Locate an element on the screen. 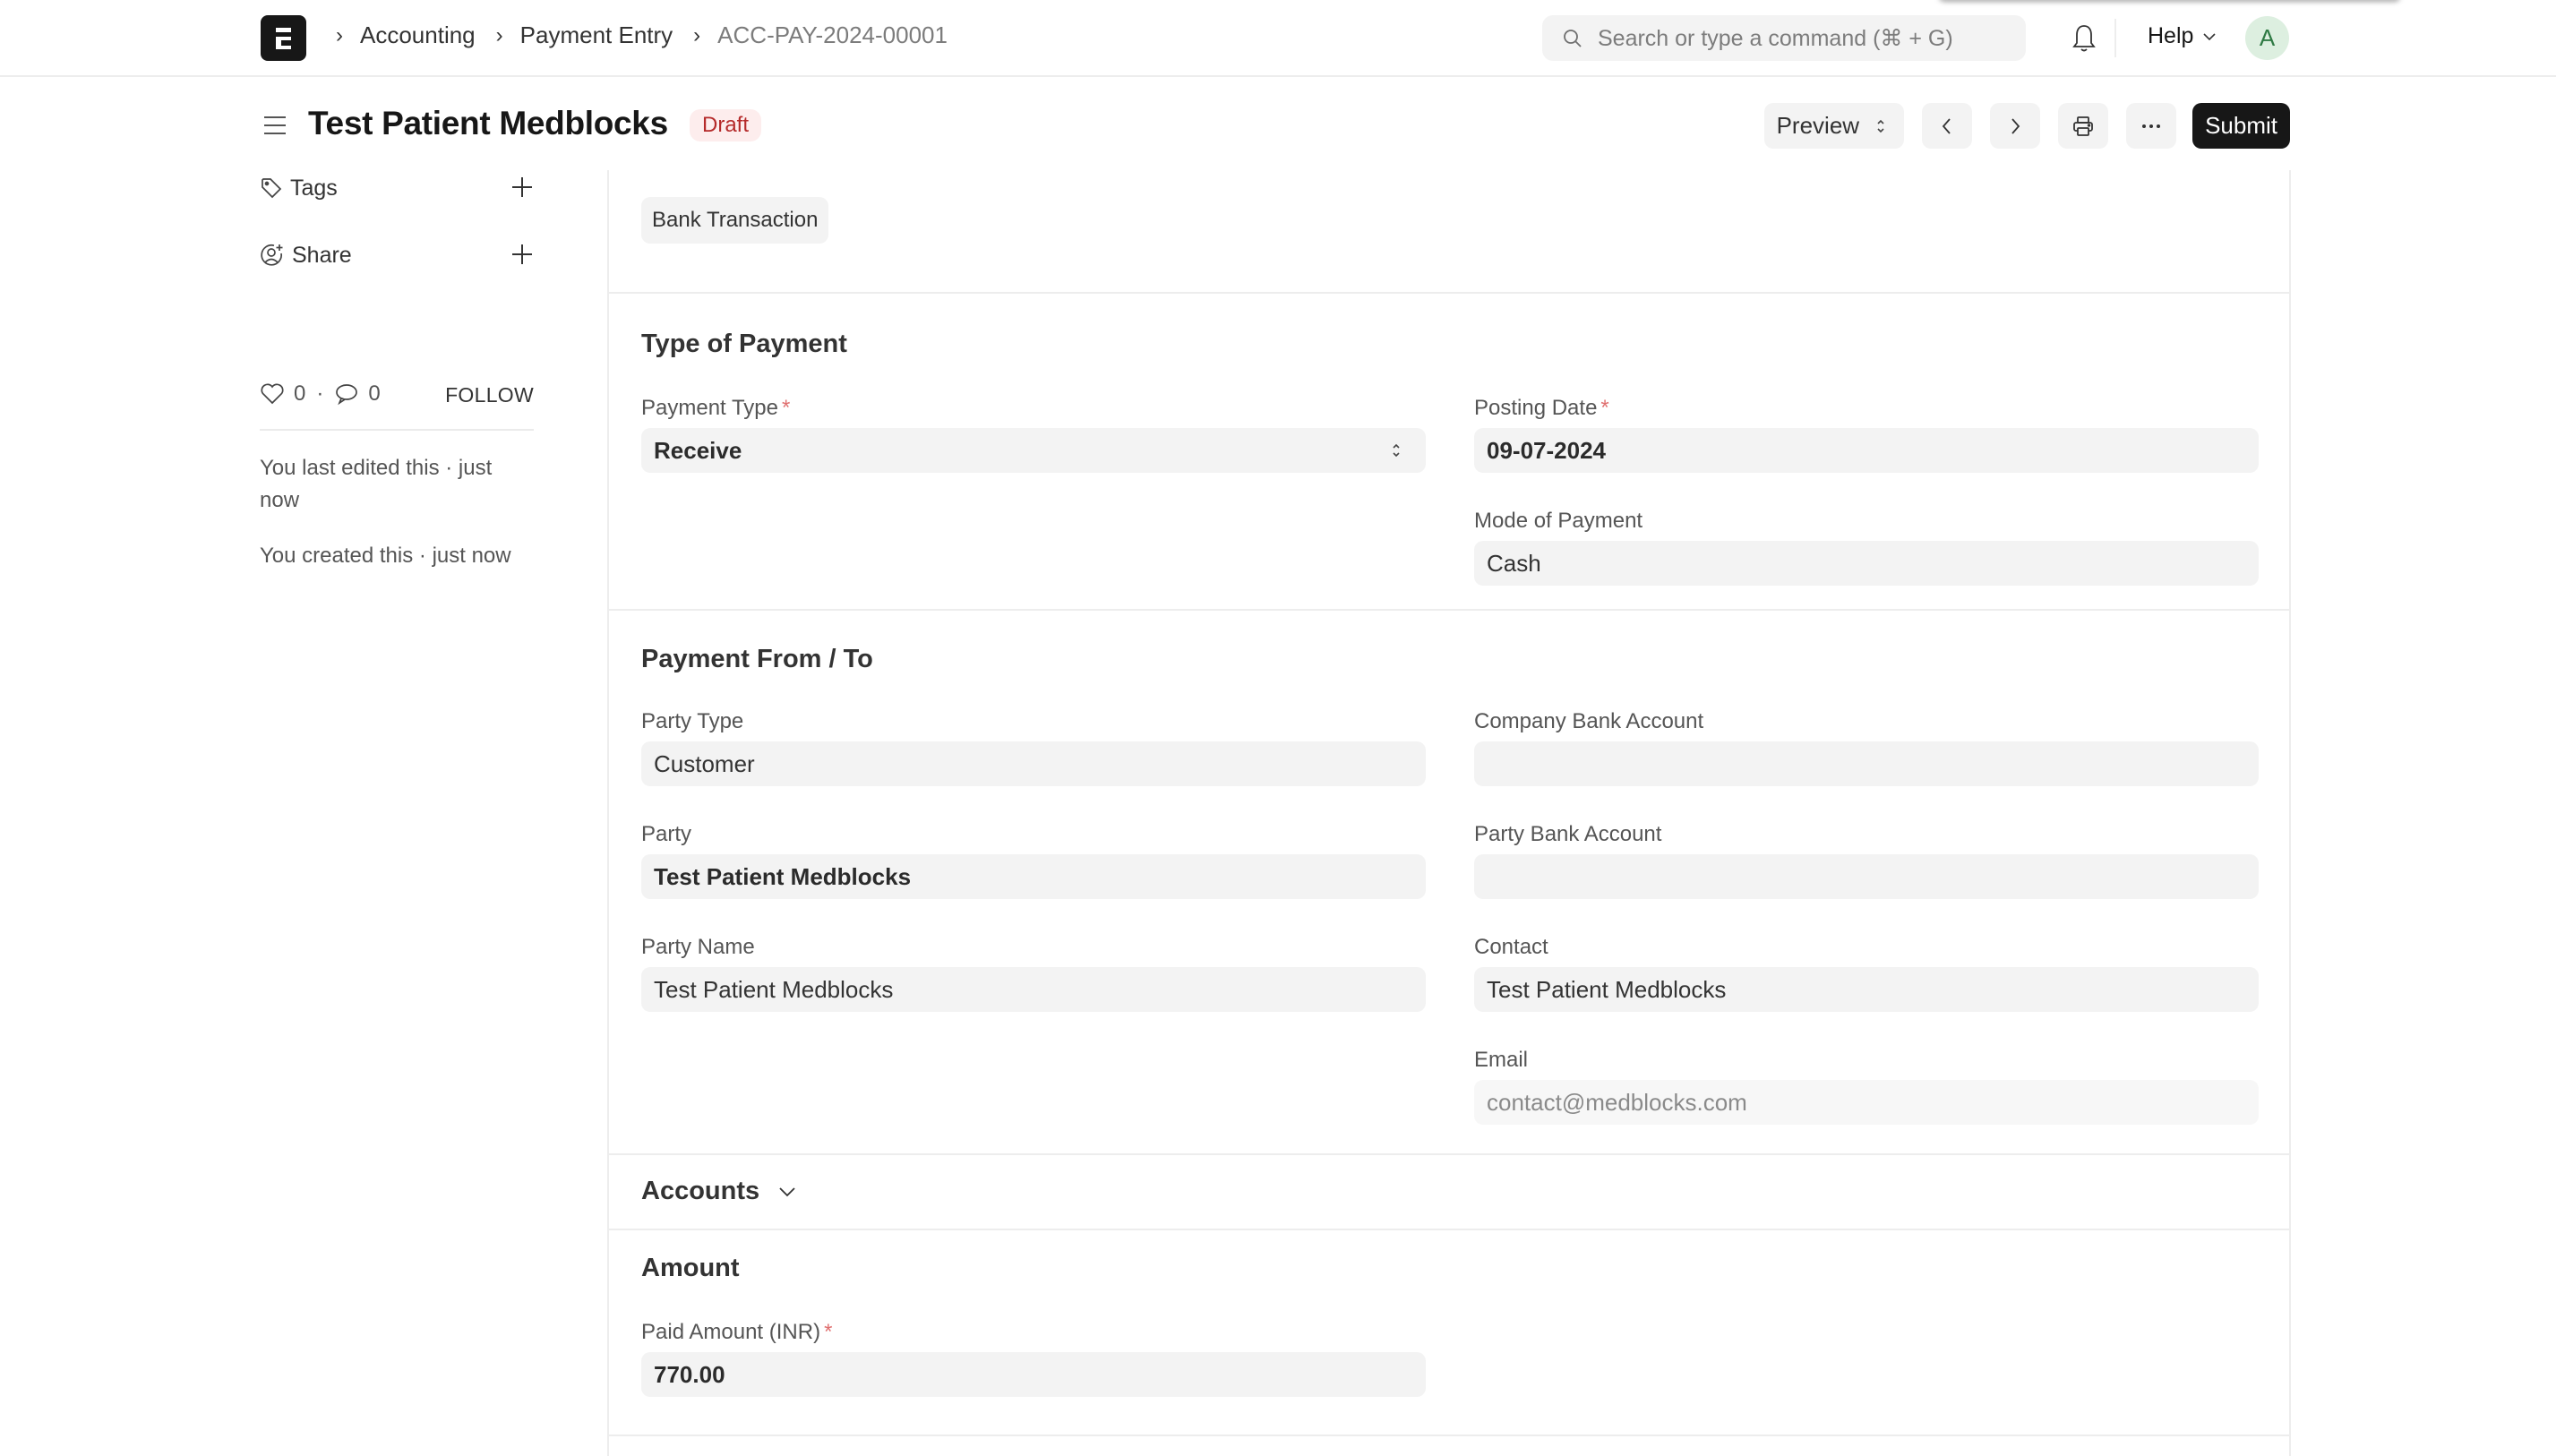  section-bank-transaction: Bank Transaction is located at coordinates (1449, 232).